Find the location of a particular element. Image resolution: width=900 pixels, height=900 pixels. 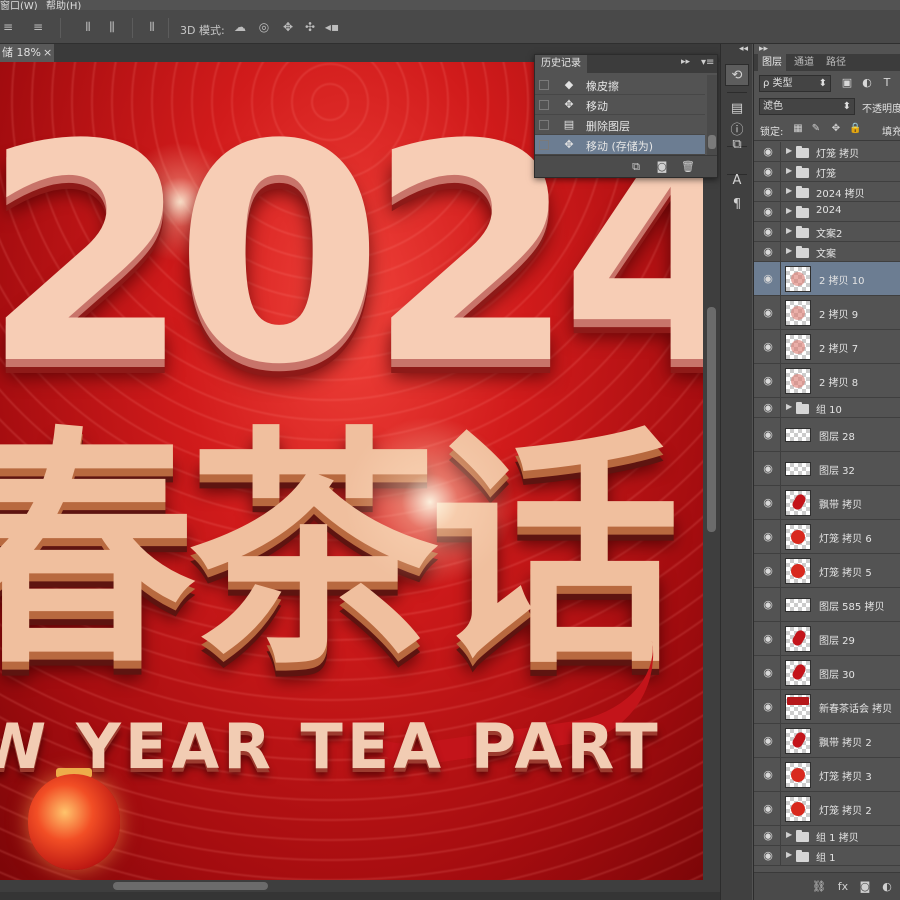

tab-layers: 图层 is located at coordinates (772, 62).